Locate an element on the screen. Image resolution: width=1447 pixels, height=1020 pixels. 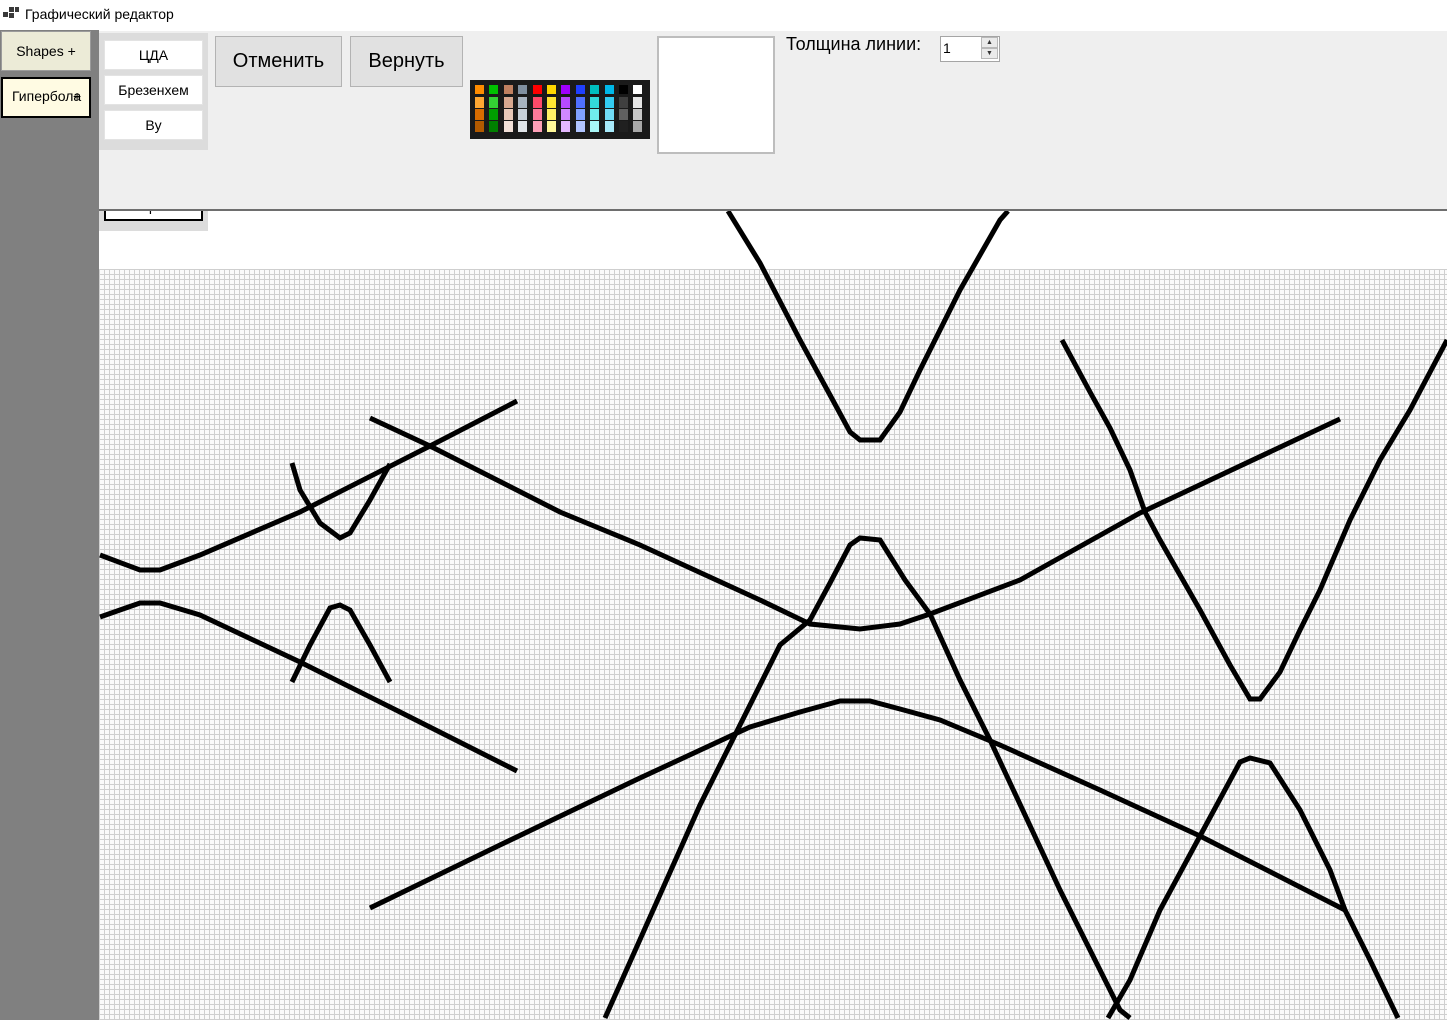
hidden-button-panel: Гипербола is located at coordinates (153, 221).